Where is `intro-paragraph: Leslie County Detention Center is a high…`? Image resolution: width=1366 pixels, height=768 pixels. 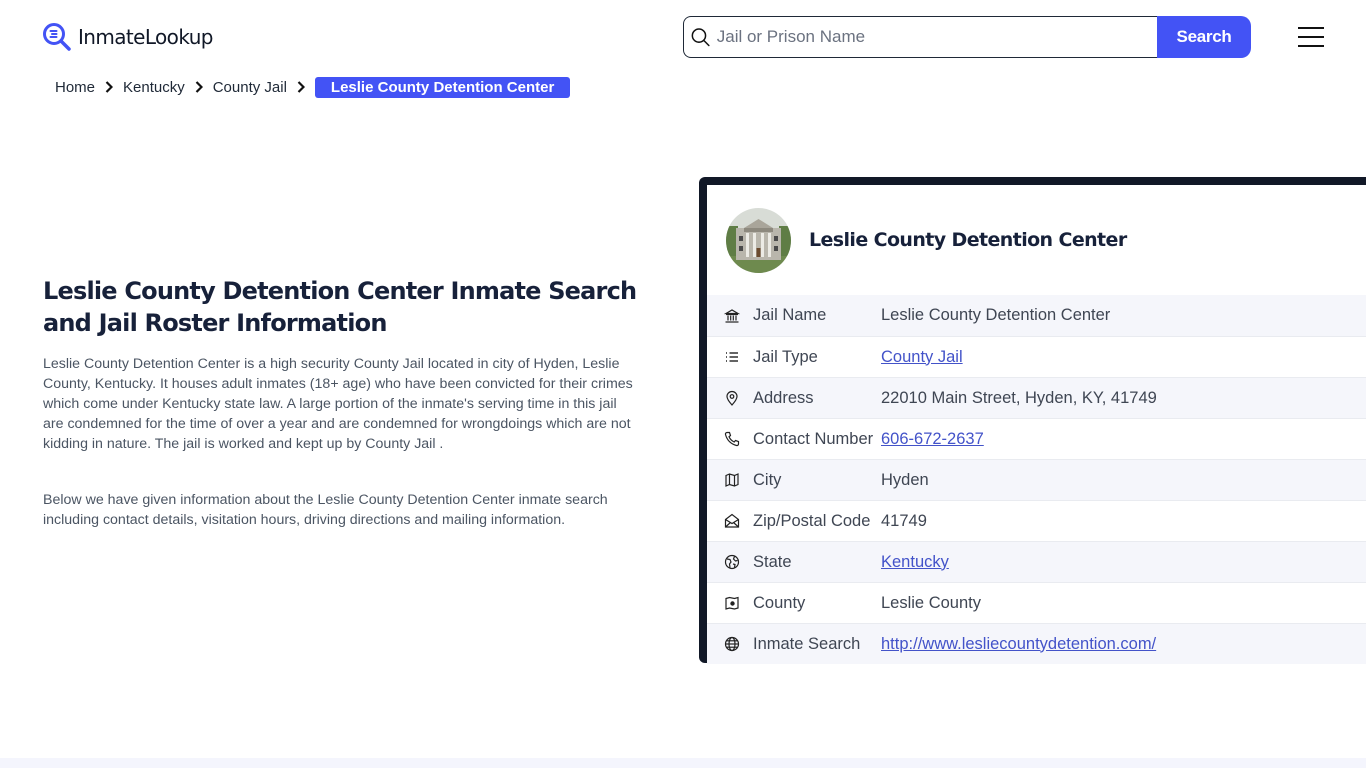
intro-paragraph: Leslie County Detention Center is a high… is located at coordinates (338, 404).